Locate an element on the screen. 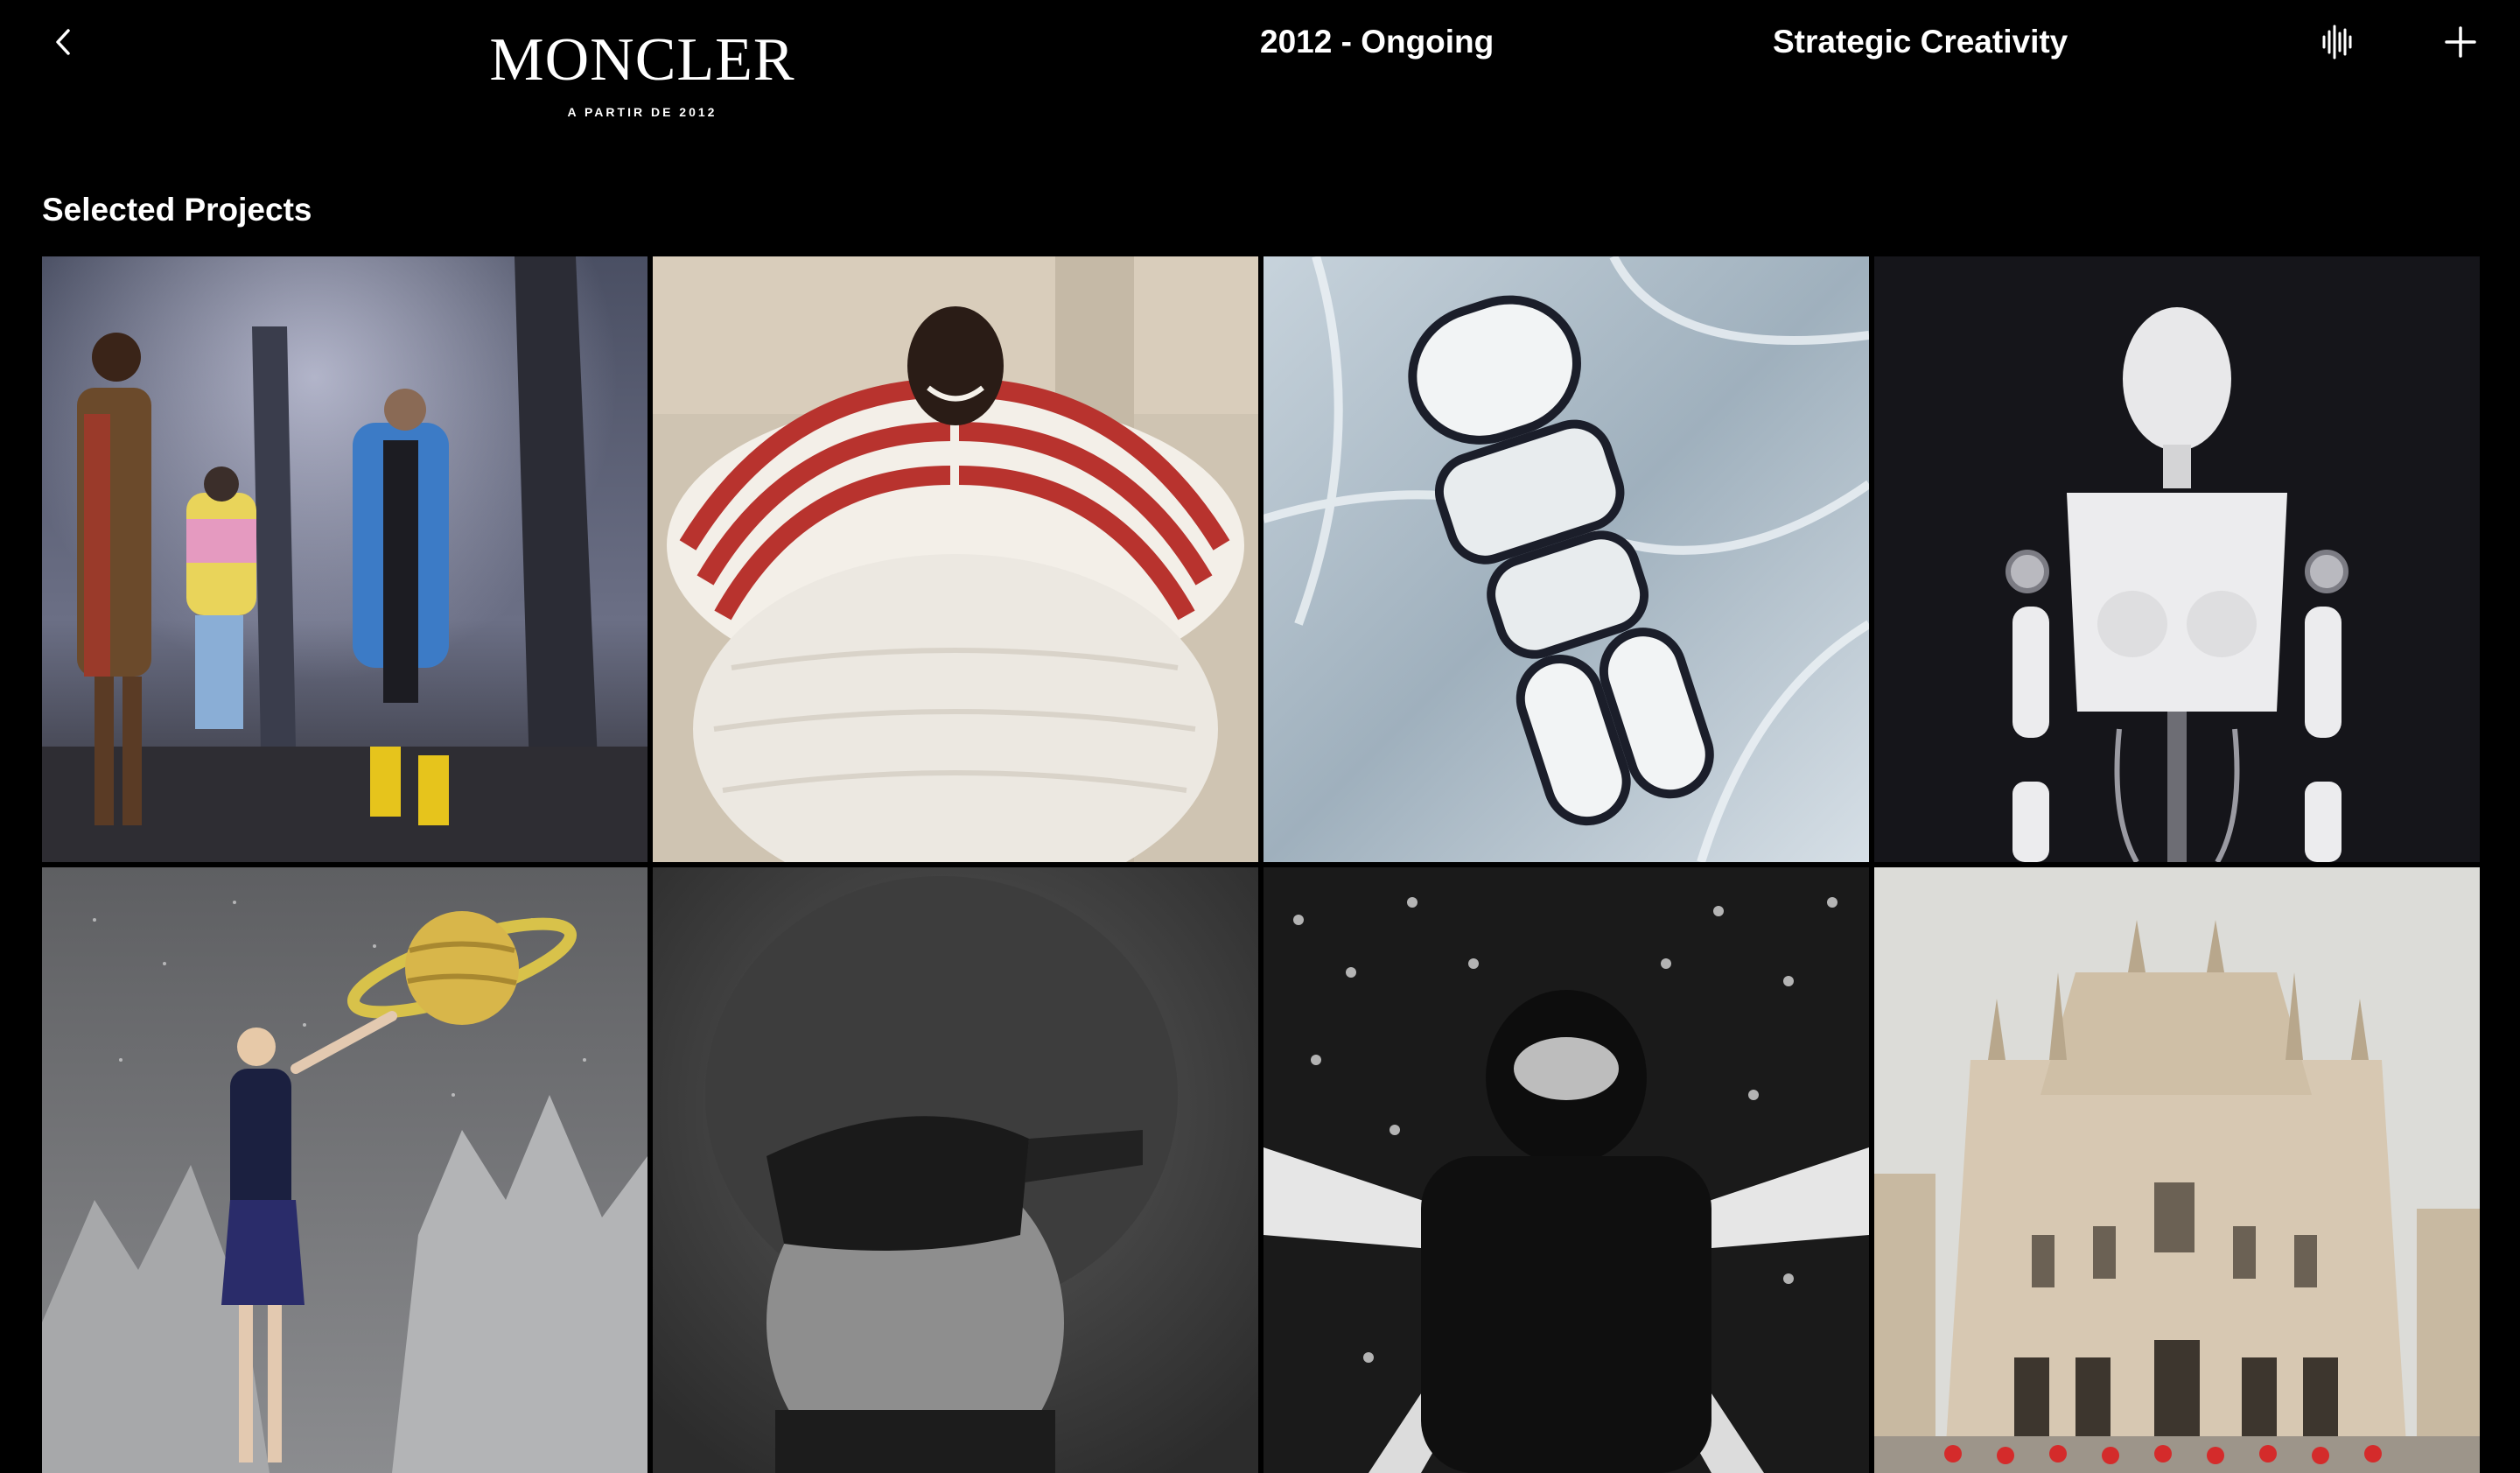 The image size is (2520, 1473). project-tile-sneaker-sole is located at coordinates (1566, 559).